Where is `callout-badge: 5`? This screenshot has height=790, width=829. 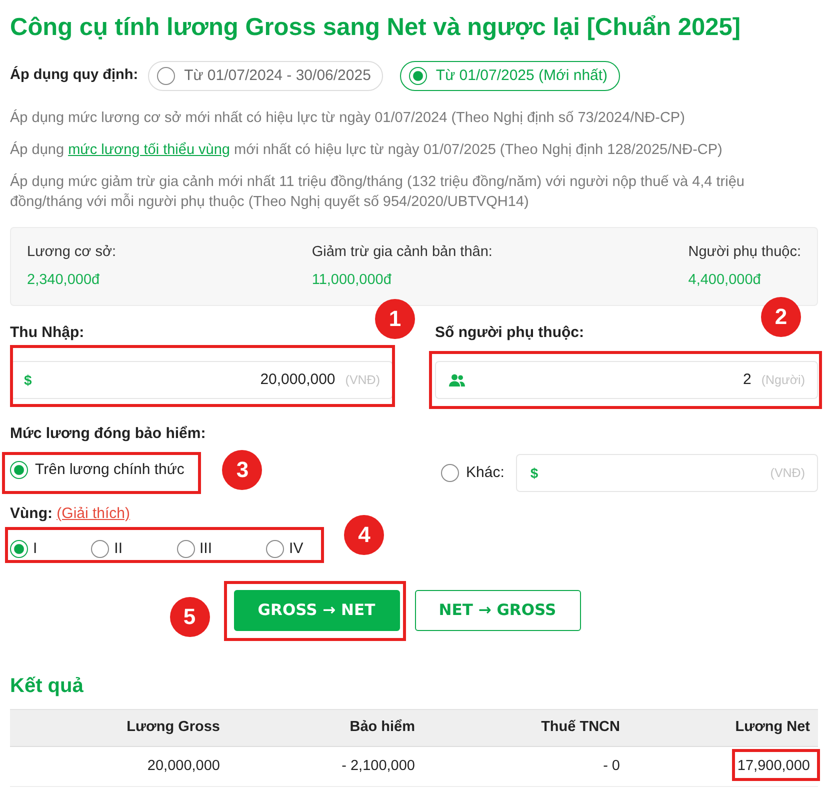
callout-badge: 5 is located at coordinates (190, 617).